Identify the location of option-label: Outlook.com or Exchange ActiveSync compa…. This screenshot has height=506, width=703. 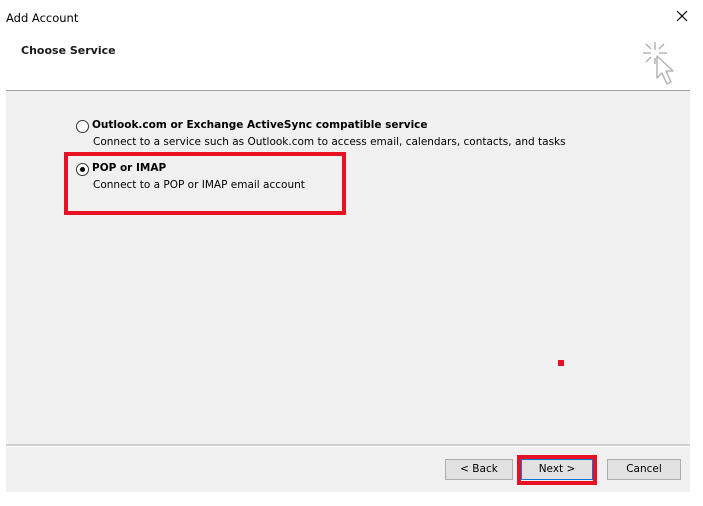
(260, 125).